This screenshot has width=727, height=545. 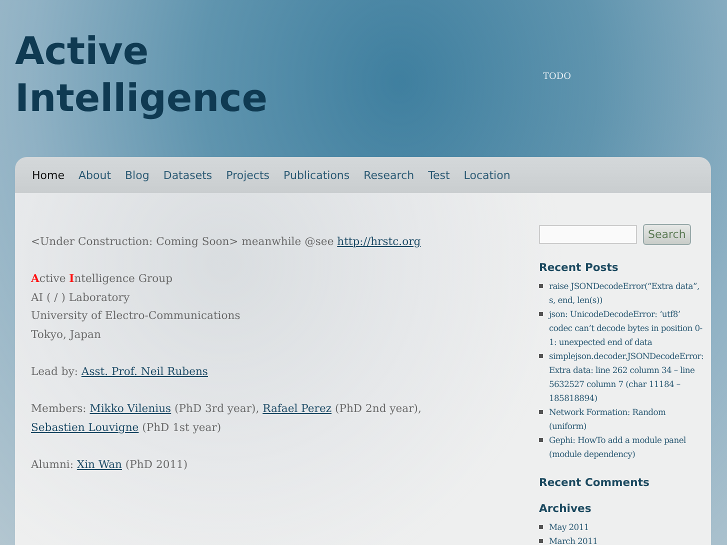 I want to click on nav-link: Publications, so click(x=316, y=175).